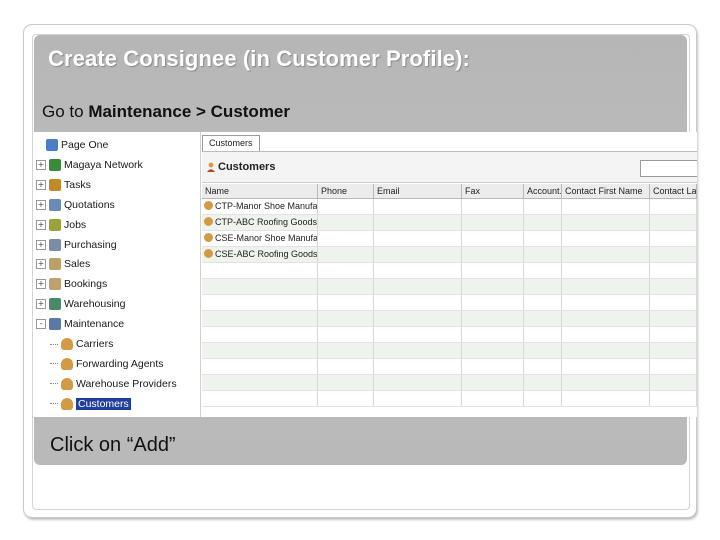 Image resolution: width=720 pixels, height=540 pixels. Describe the element at coordinates (260, 254) in the screenshot. I see `table-cell: CSE-ABC Roofing Goods Inc.` at that location.